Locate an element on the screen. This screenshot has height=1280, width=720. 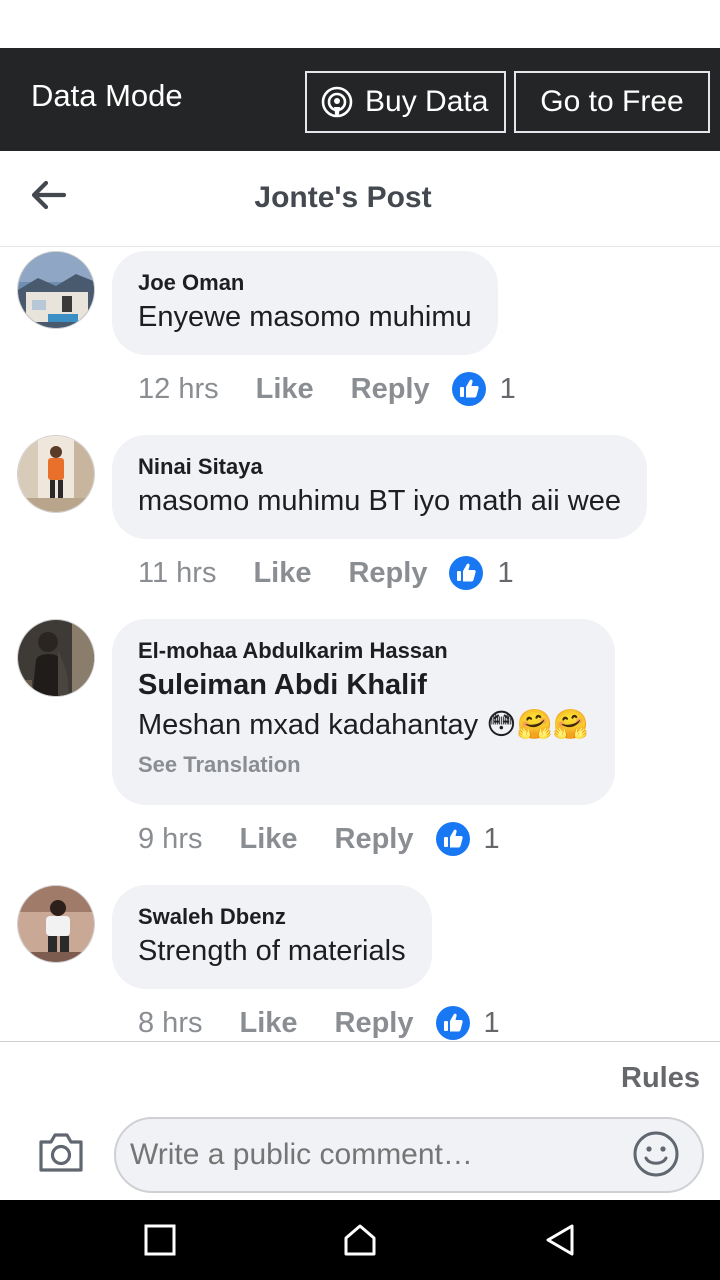
comment-bubble: Swaleh Dbenz Strength of materials is located at coordinates (272, 937).